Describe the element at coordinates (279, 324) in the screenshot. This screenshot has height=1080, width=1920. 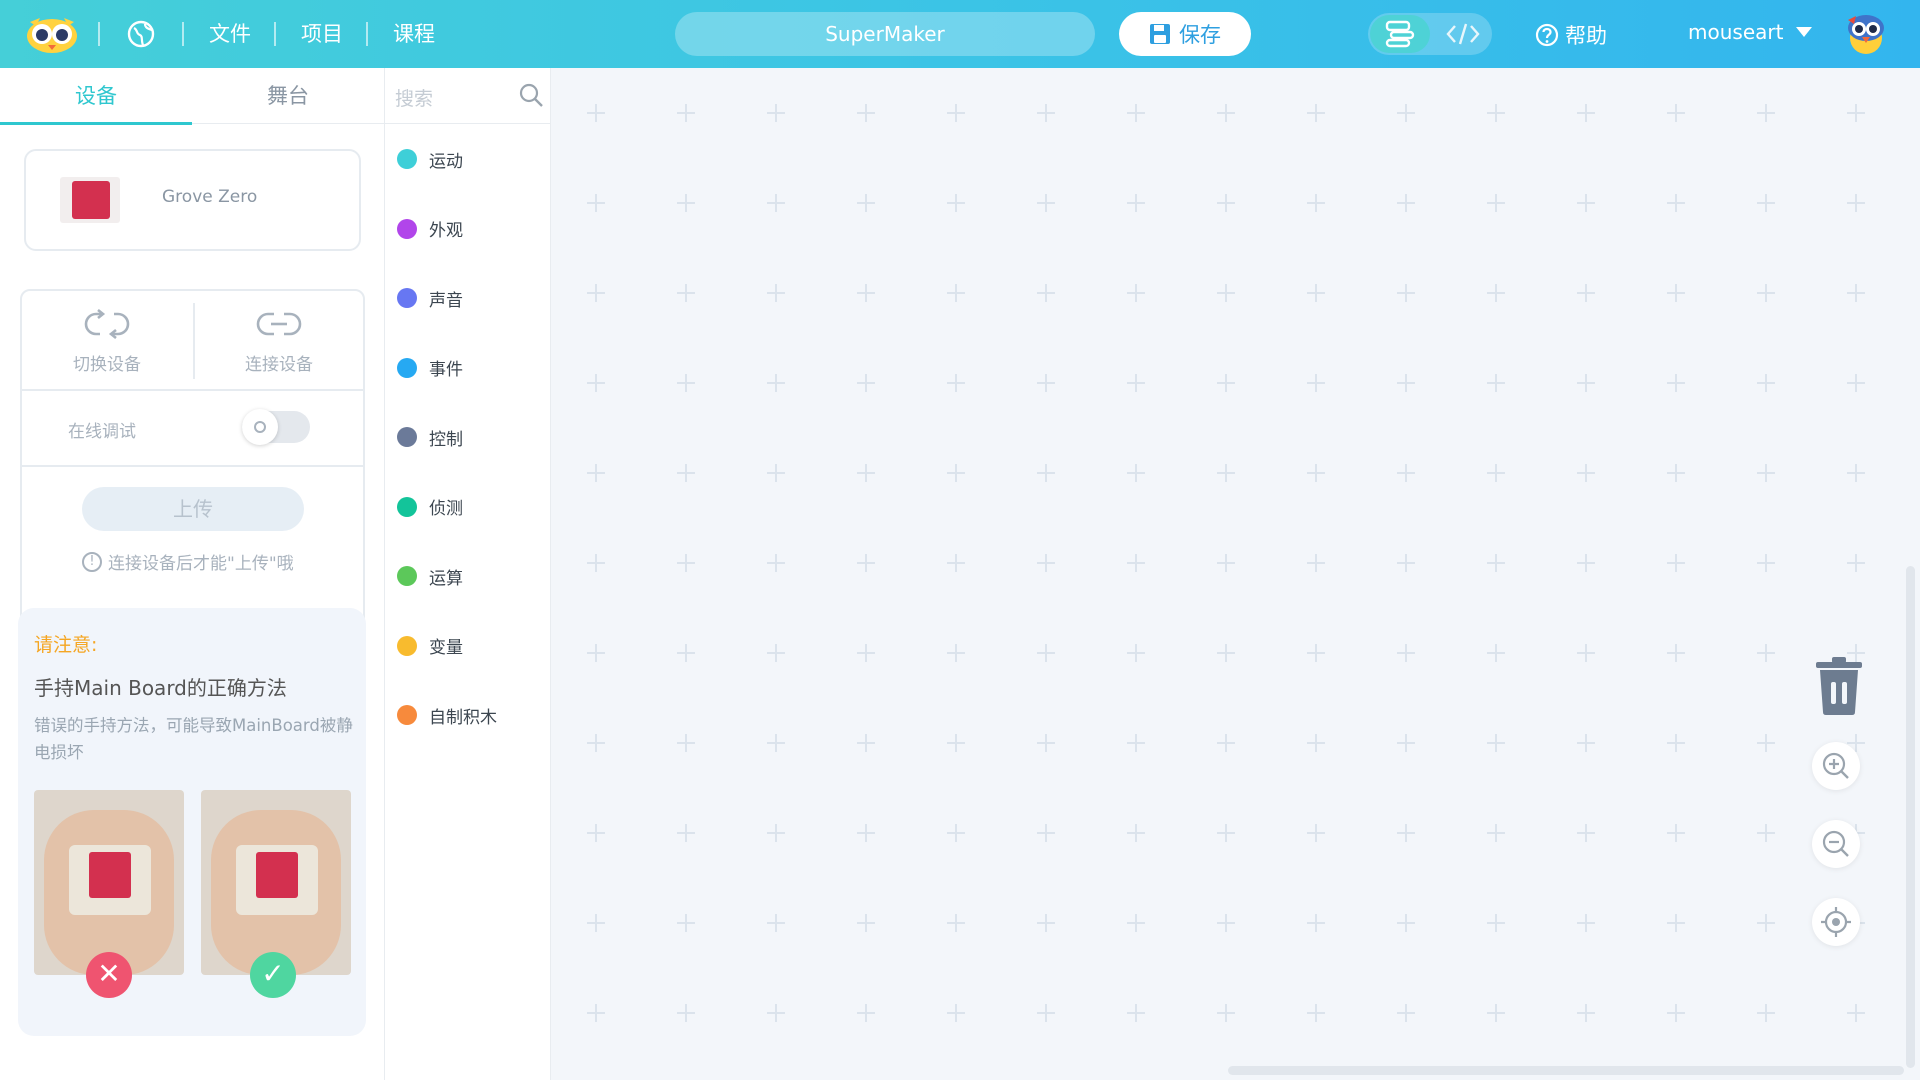
I see `link-icon` at that location.